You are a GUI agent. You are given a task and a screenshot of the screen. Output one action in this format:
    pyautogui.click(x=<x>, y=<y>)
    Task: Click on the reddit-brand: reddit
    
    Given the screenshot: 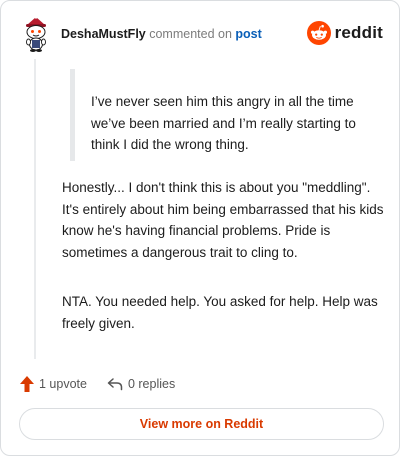 What is the action you would take?
    pyautogui.click(x=344, y=33)
    